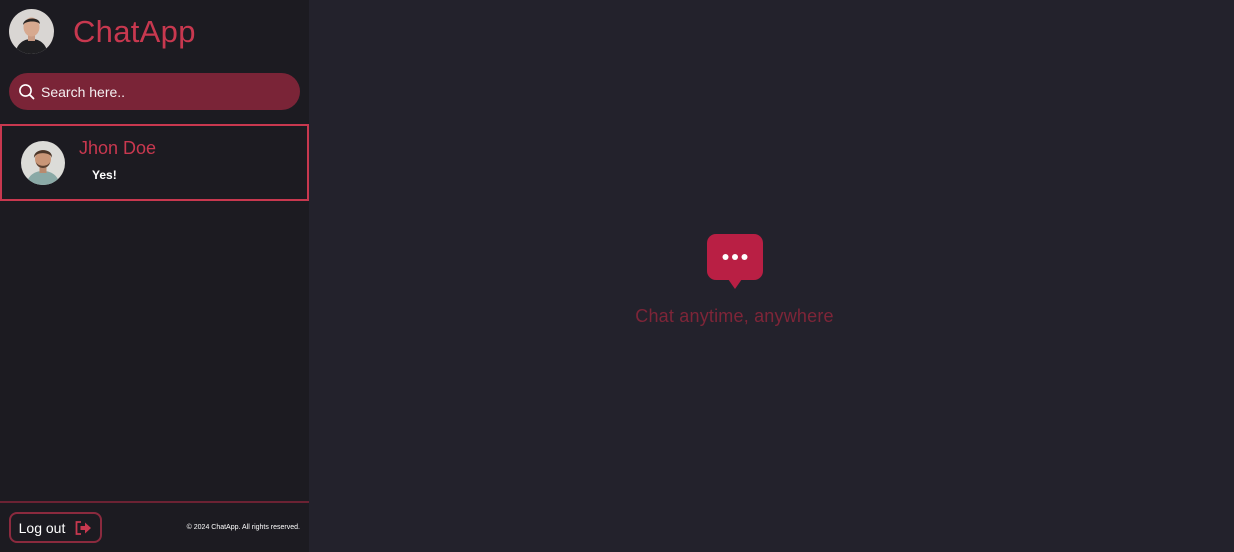 Image resolution: width=1234 pixels, height=552 pixels. I want to click on copyright-text: © 2024 ChatApp. All rights reserved., so click(243, 527).